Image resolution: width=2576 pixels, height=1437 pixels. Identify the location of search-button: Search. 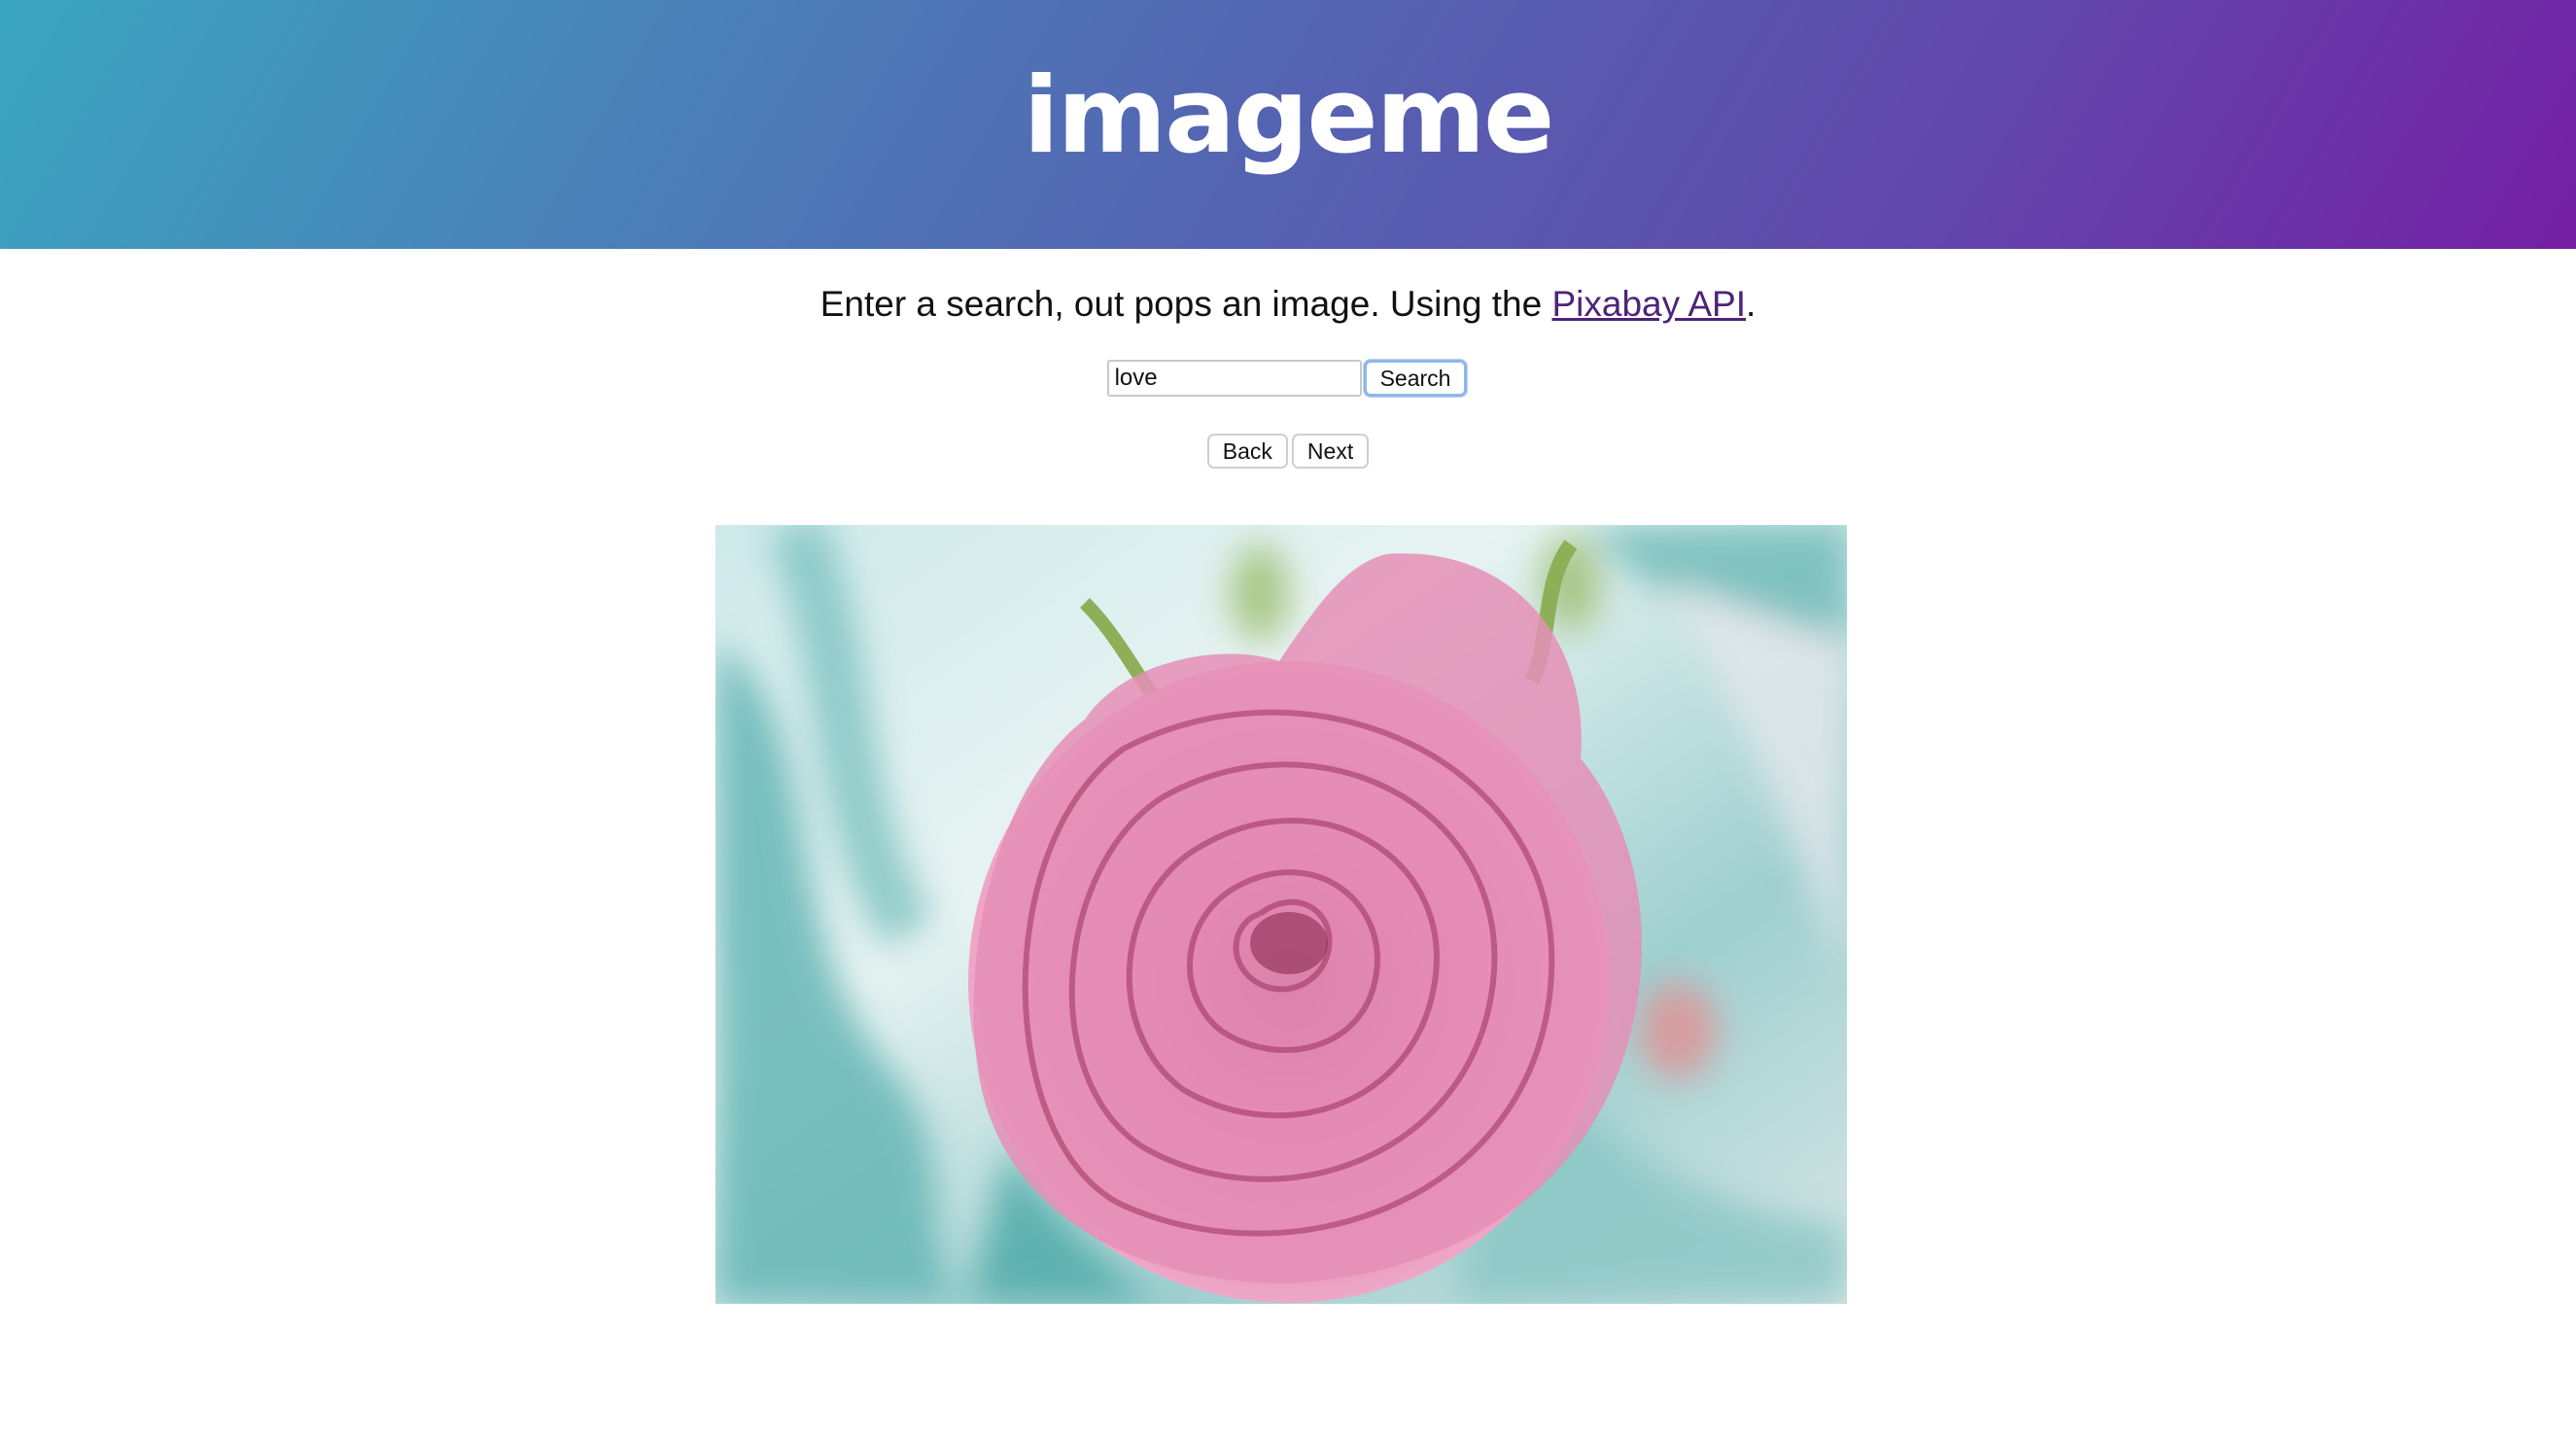
(1415, 378).